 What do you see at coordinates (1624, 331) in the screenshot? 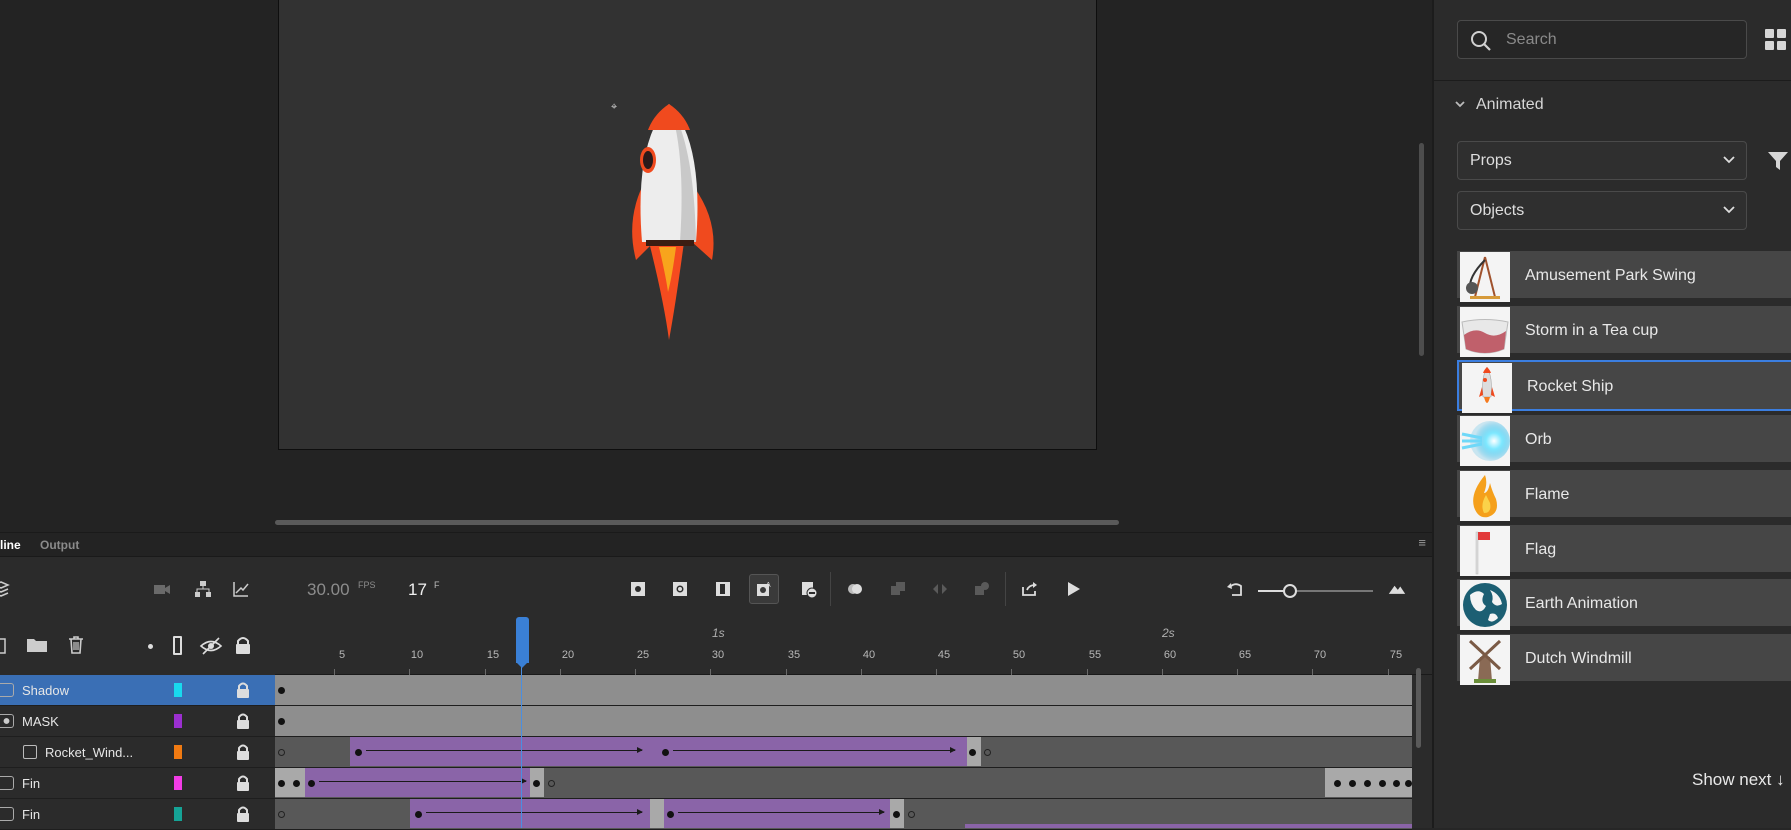
I see `asset-item: Storm in a Tea cup` at bounding box center [1624, 331].